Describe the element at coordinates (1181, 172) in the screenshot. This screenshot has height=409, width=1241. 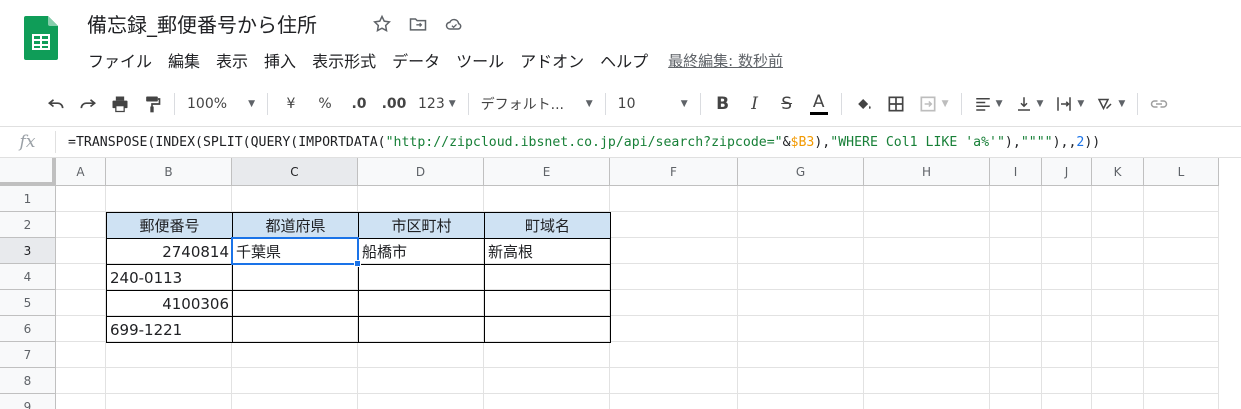
I see `column-header-l: L` at that location.